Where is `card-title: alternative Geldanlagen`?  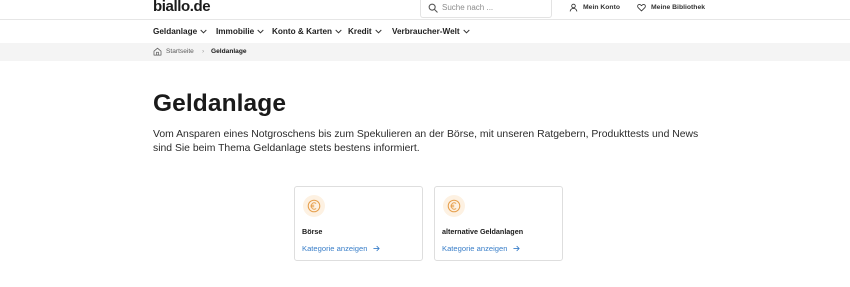
card-title: alternative Geldanlagen is located at coordinates (483, 231).